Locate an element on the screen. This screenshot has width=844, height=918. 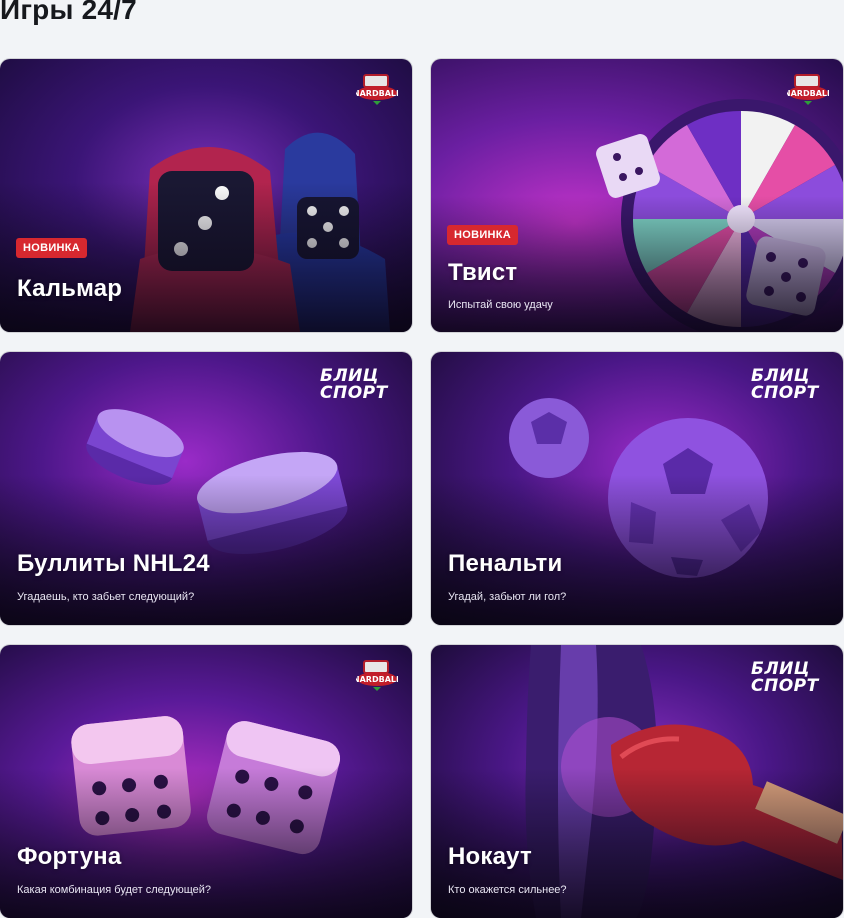
game-card-title: Твист is located at coordinates (483, 272).